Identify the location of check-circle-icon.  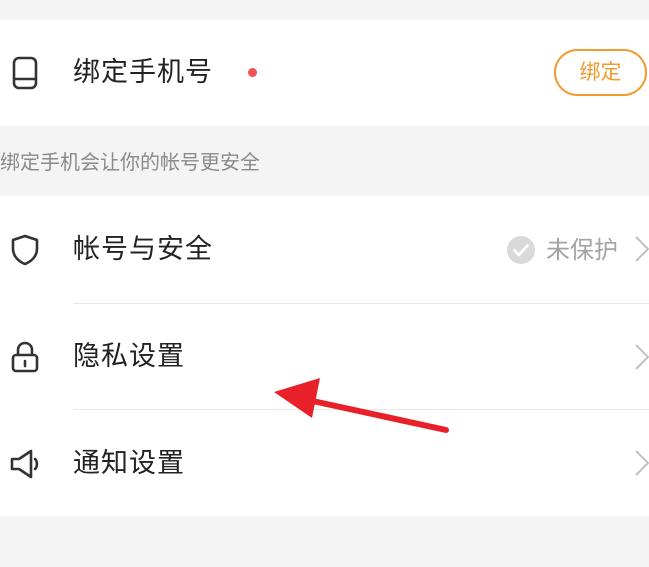
(521, 250).